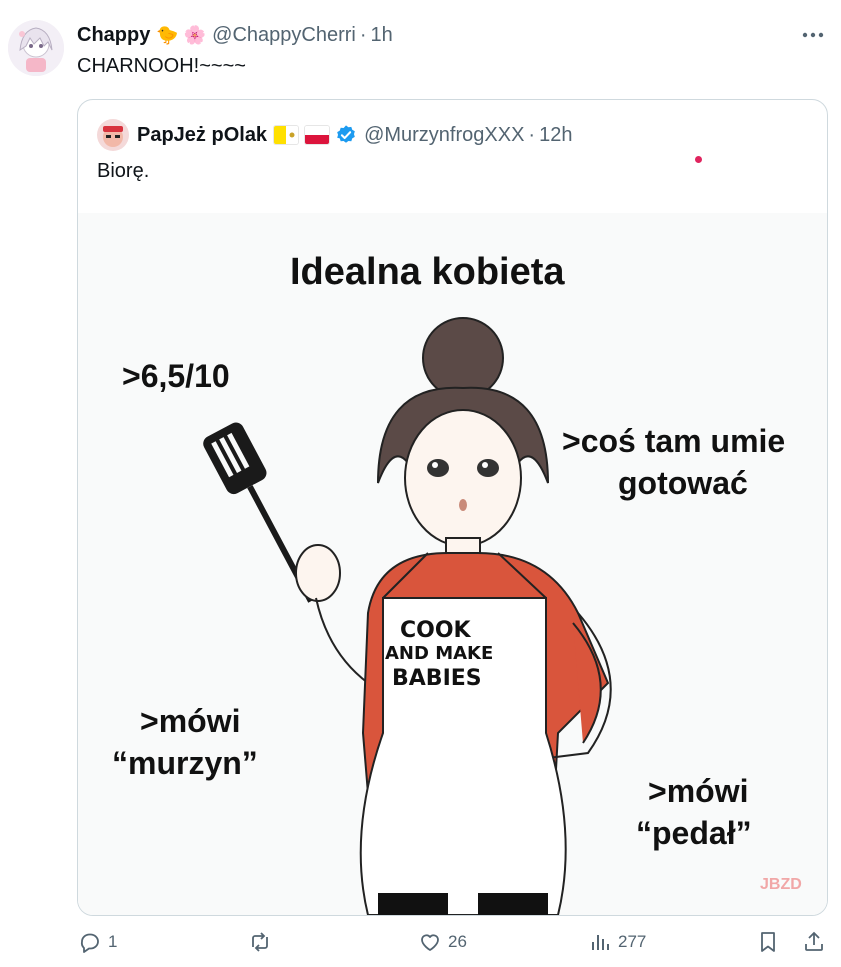 The height and width of the screenshot is (967, 841). Describe the element at coordinates (435, 630) in the screenshot. I see `apron-text-1: COOK` at that location.